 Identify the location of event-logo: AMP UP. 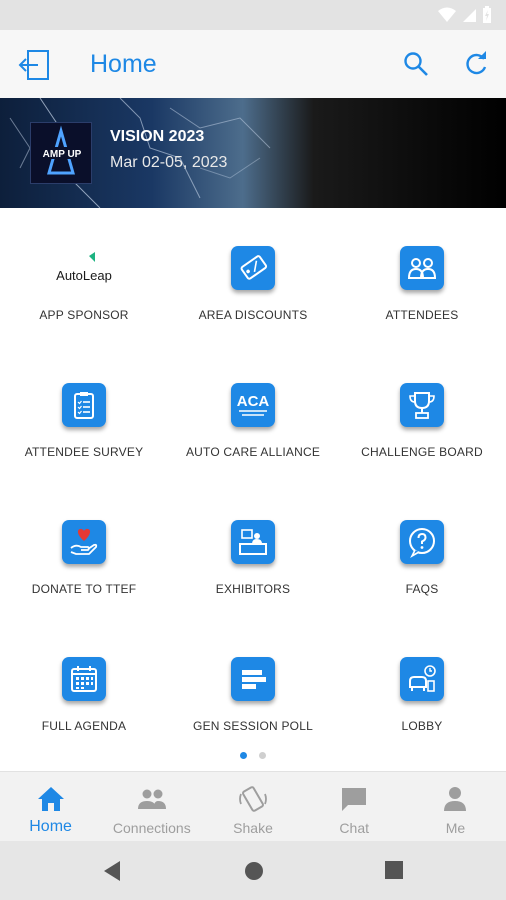
(61, 153).